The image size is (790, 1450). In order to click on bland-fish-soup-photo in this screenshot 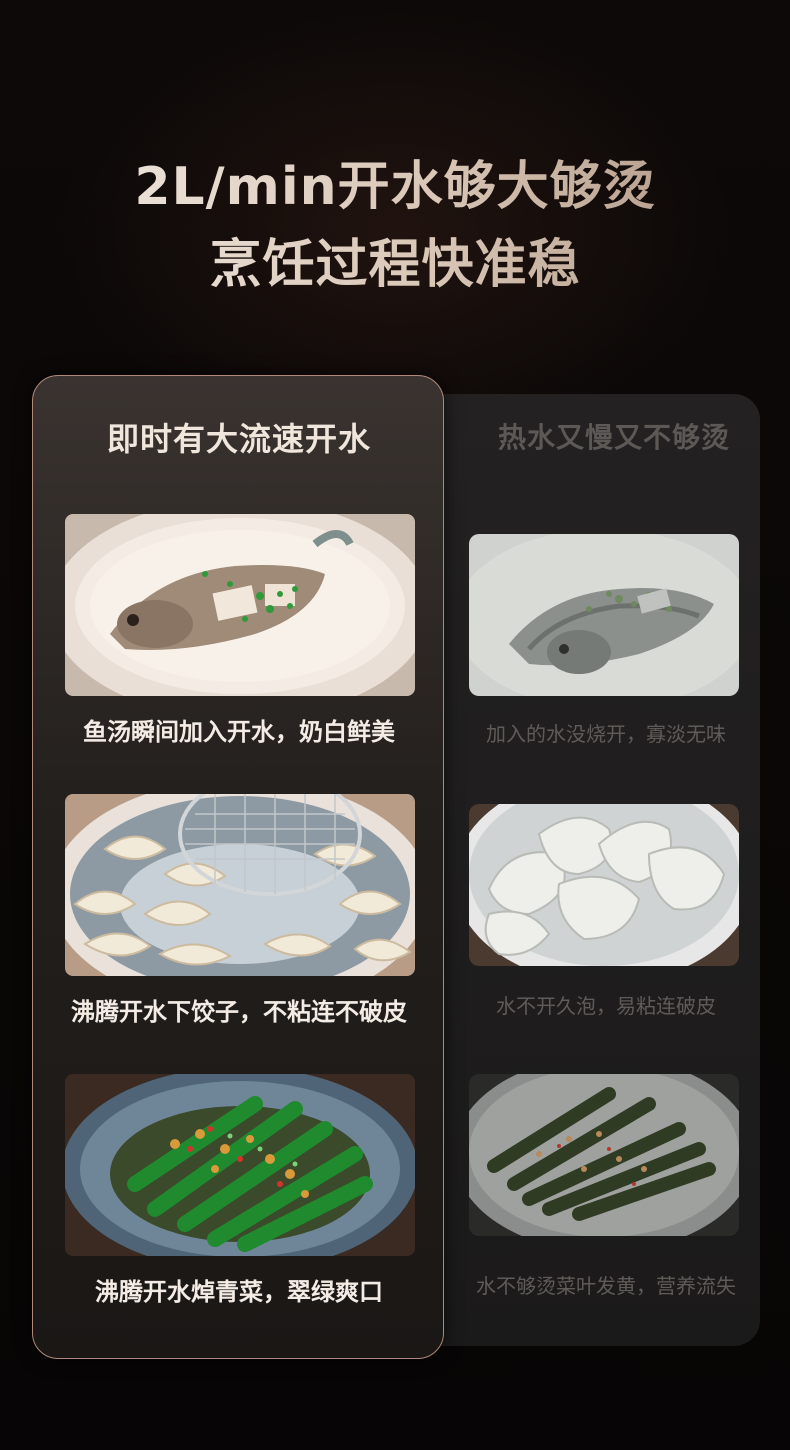, I will do `click(604, 615)`.